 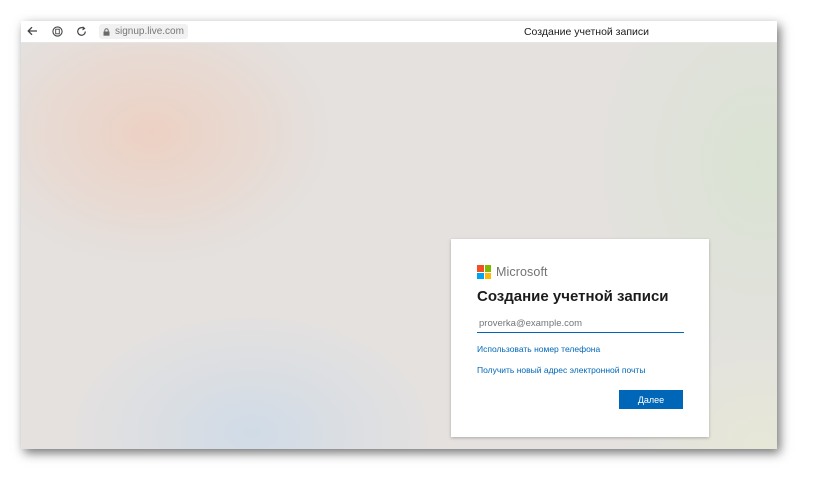 I want to click on email-field, so click(x=580, y=324).